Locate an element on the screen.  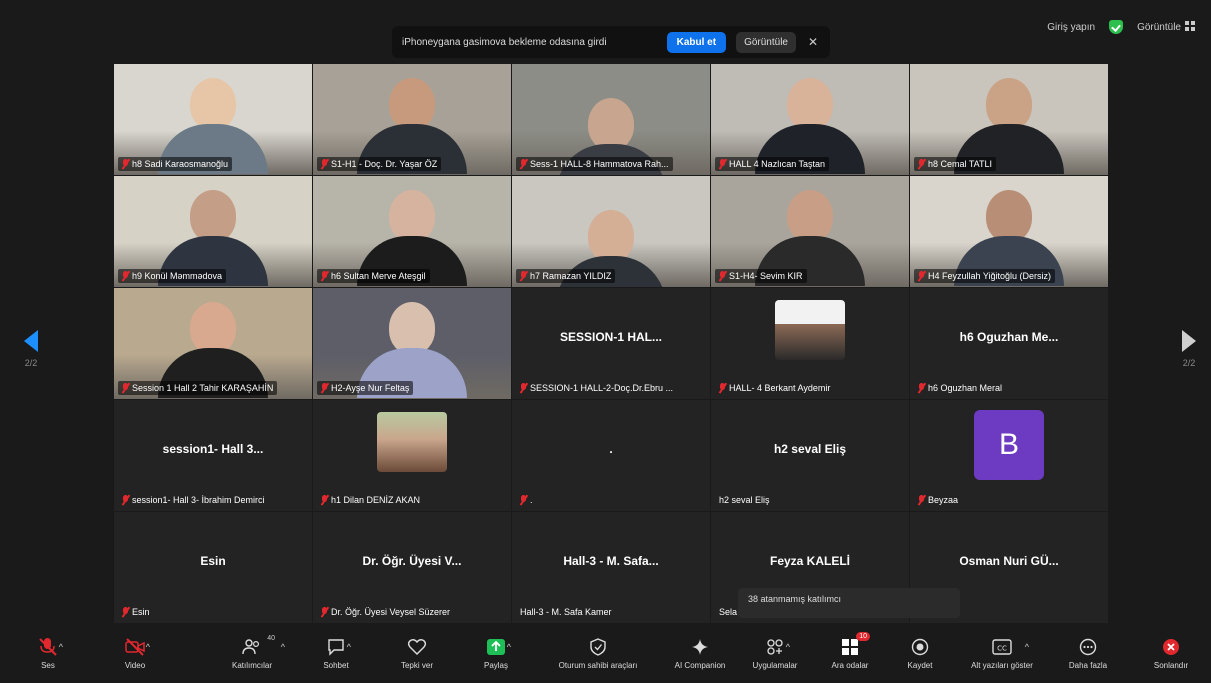
next-page-button: 2/2 is located at coordinates (1189, 349).